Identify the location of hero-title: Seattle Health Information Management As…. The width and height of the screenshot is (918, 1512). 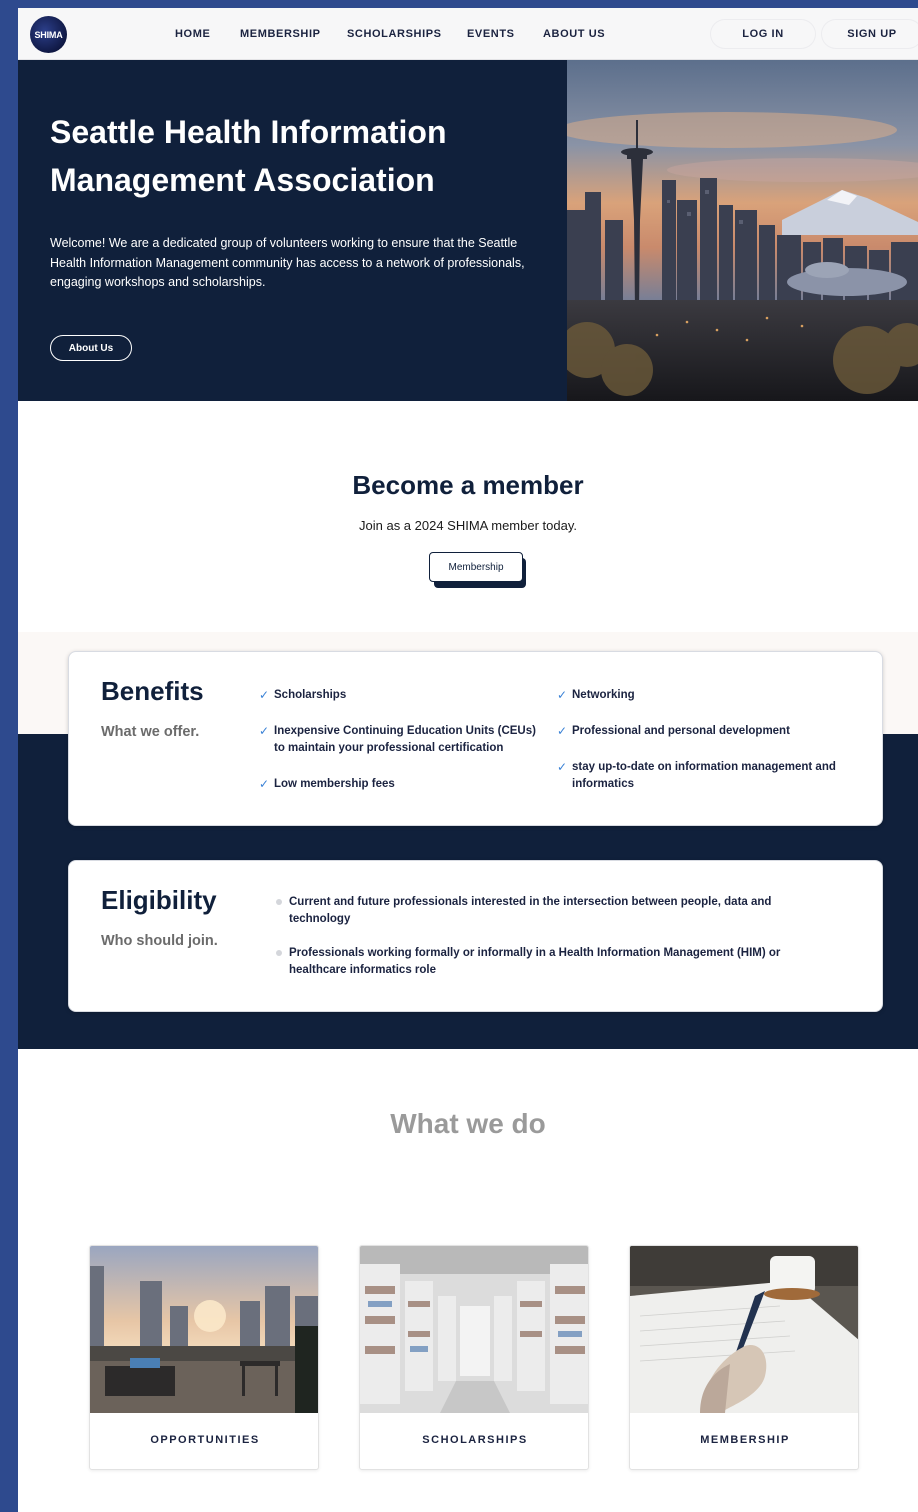
(290, 156).